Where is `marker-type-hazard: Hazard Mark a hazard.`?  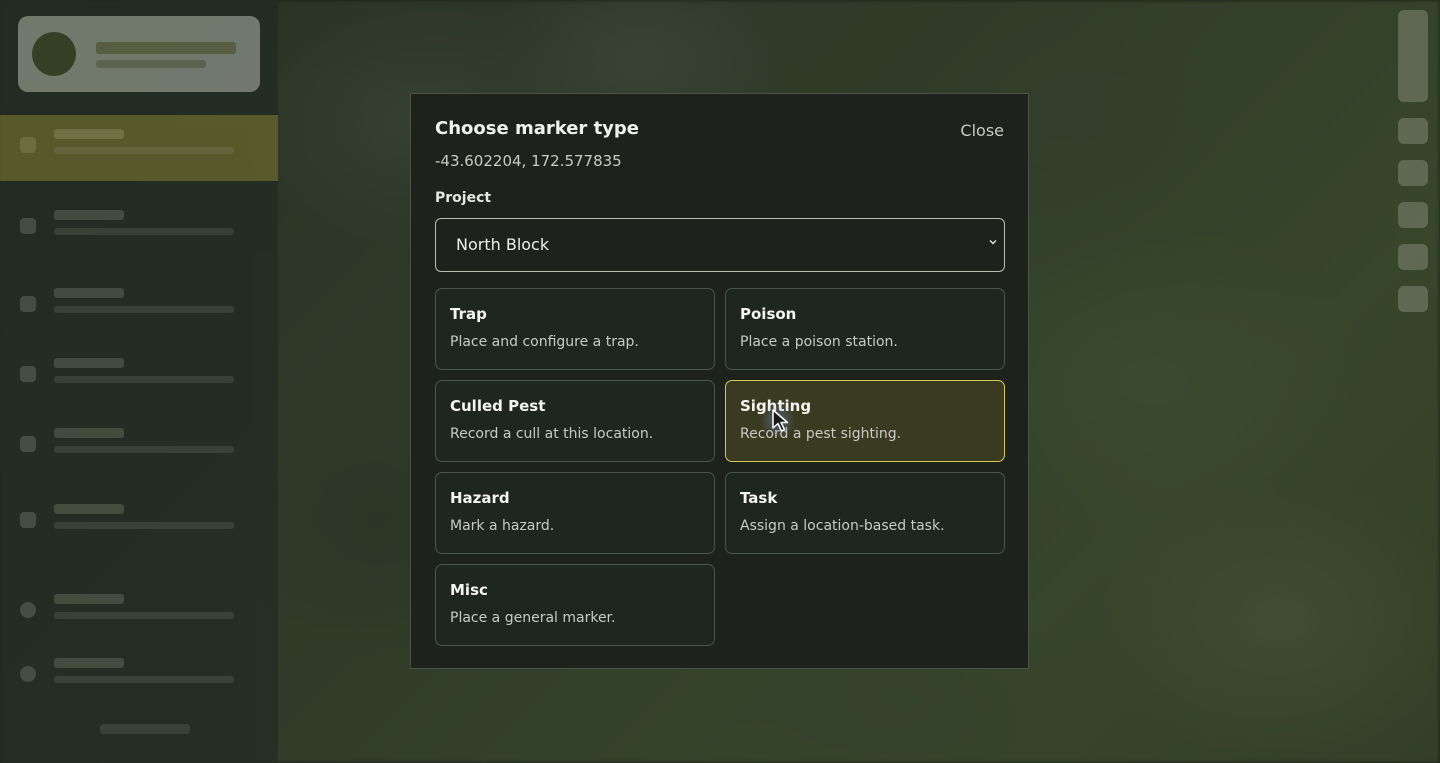 marker-type-hazard: Hazard Mark a hazard. is located at coordinates (575, 513).